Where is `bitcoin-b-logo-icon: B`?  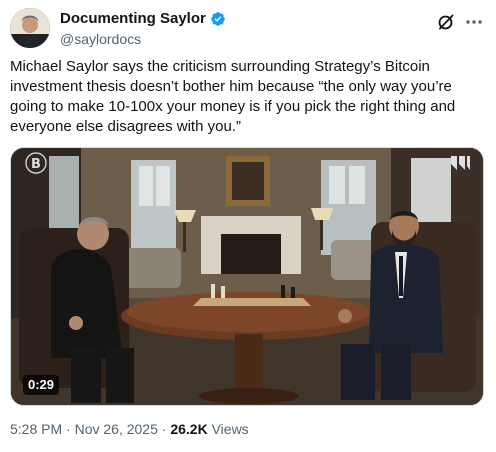 bitcoin-b-logo-icon: B is located at coordinates (36, 163).